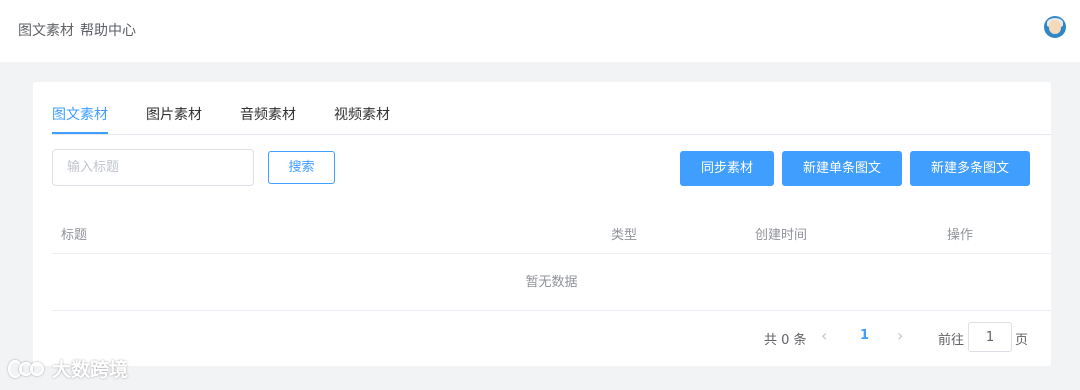 The image size is (1080, 390). Describe the element at coordinates (727, 168) in the screenshot. I see `sync-materials-button: 同步素材` at that location.